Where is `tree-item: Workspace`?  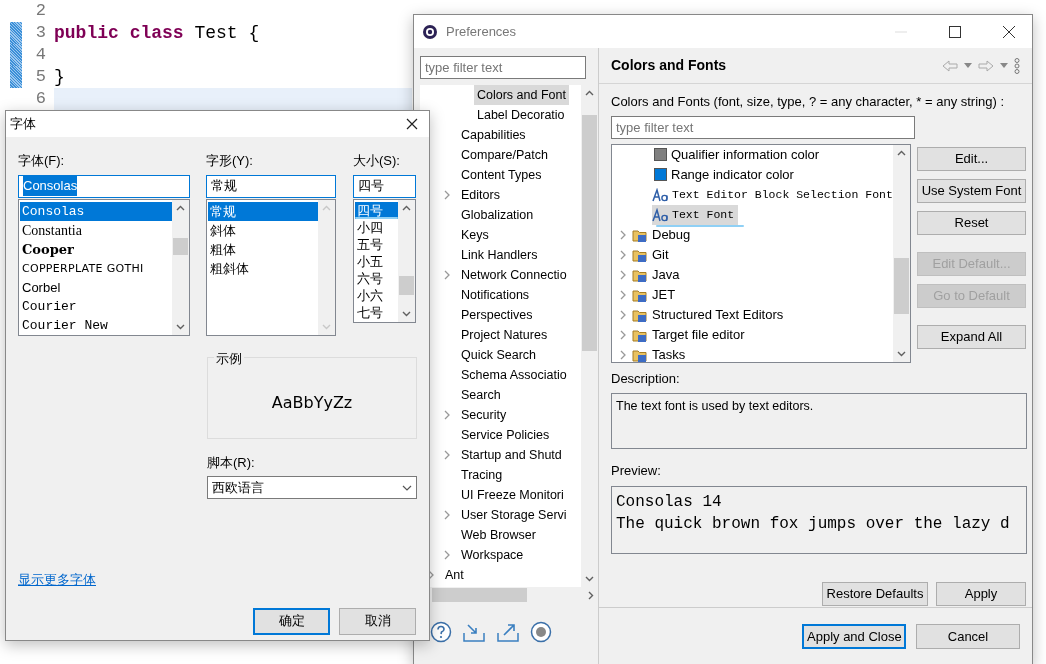
tree-item: Workspace is located at coordinates (492, 555).